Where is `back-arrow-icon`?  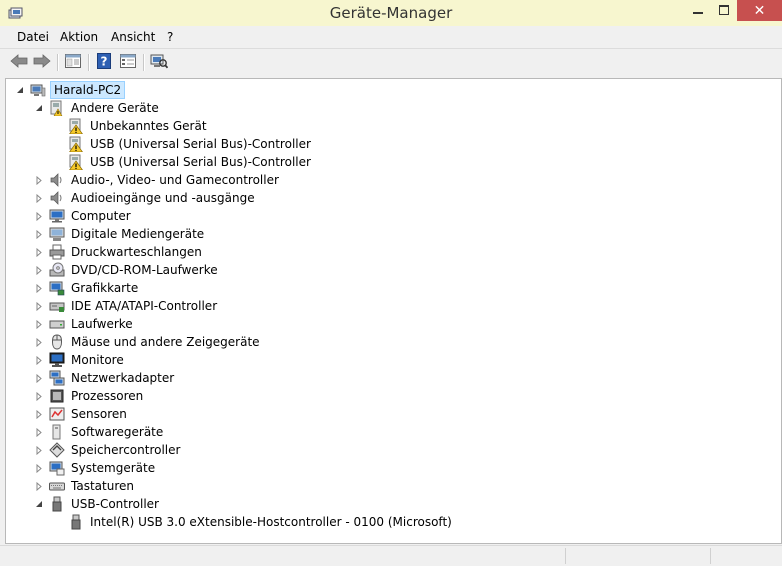 back-arrow-icon is located at coordinates (19, 62).